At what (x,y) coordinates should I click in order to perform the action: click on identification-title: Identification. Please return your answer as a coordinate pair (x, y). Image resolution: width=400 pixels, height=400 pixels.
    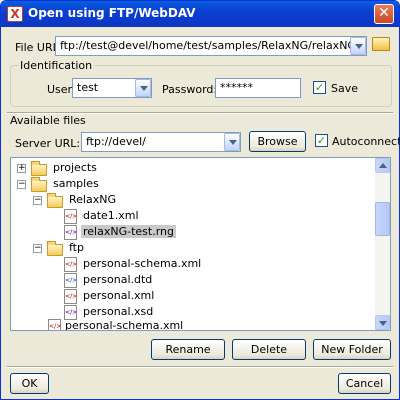
    Looking at the image, I should click on (56, 65).